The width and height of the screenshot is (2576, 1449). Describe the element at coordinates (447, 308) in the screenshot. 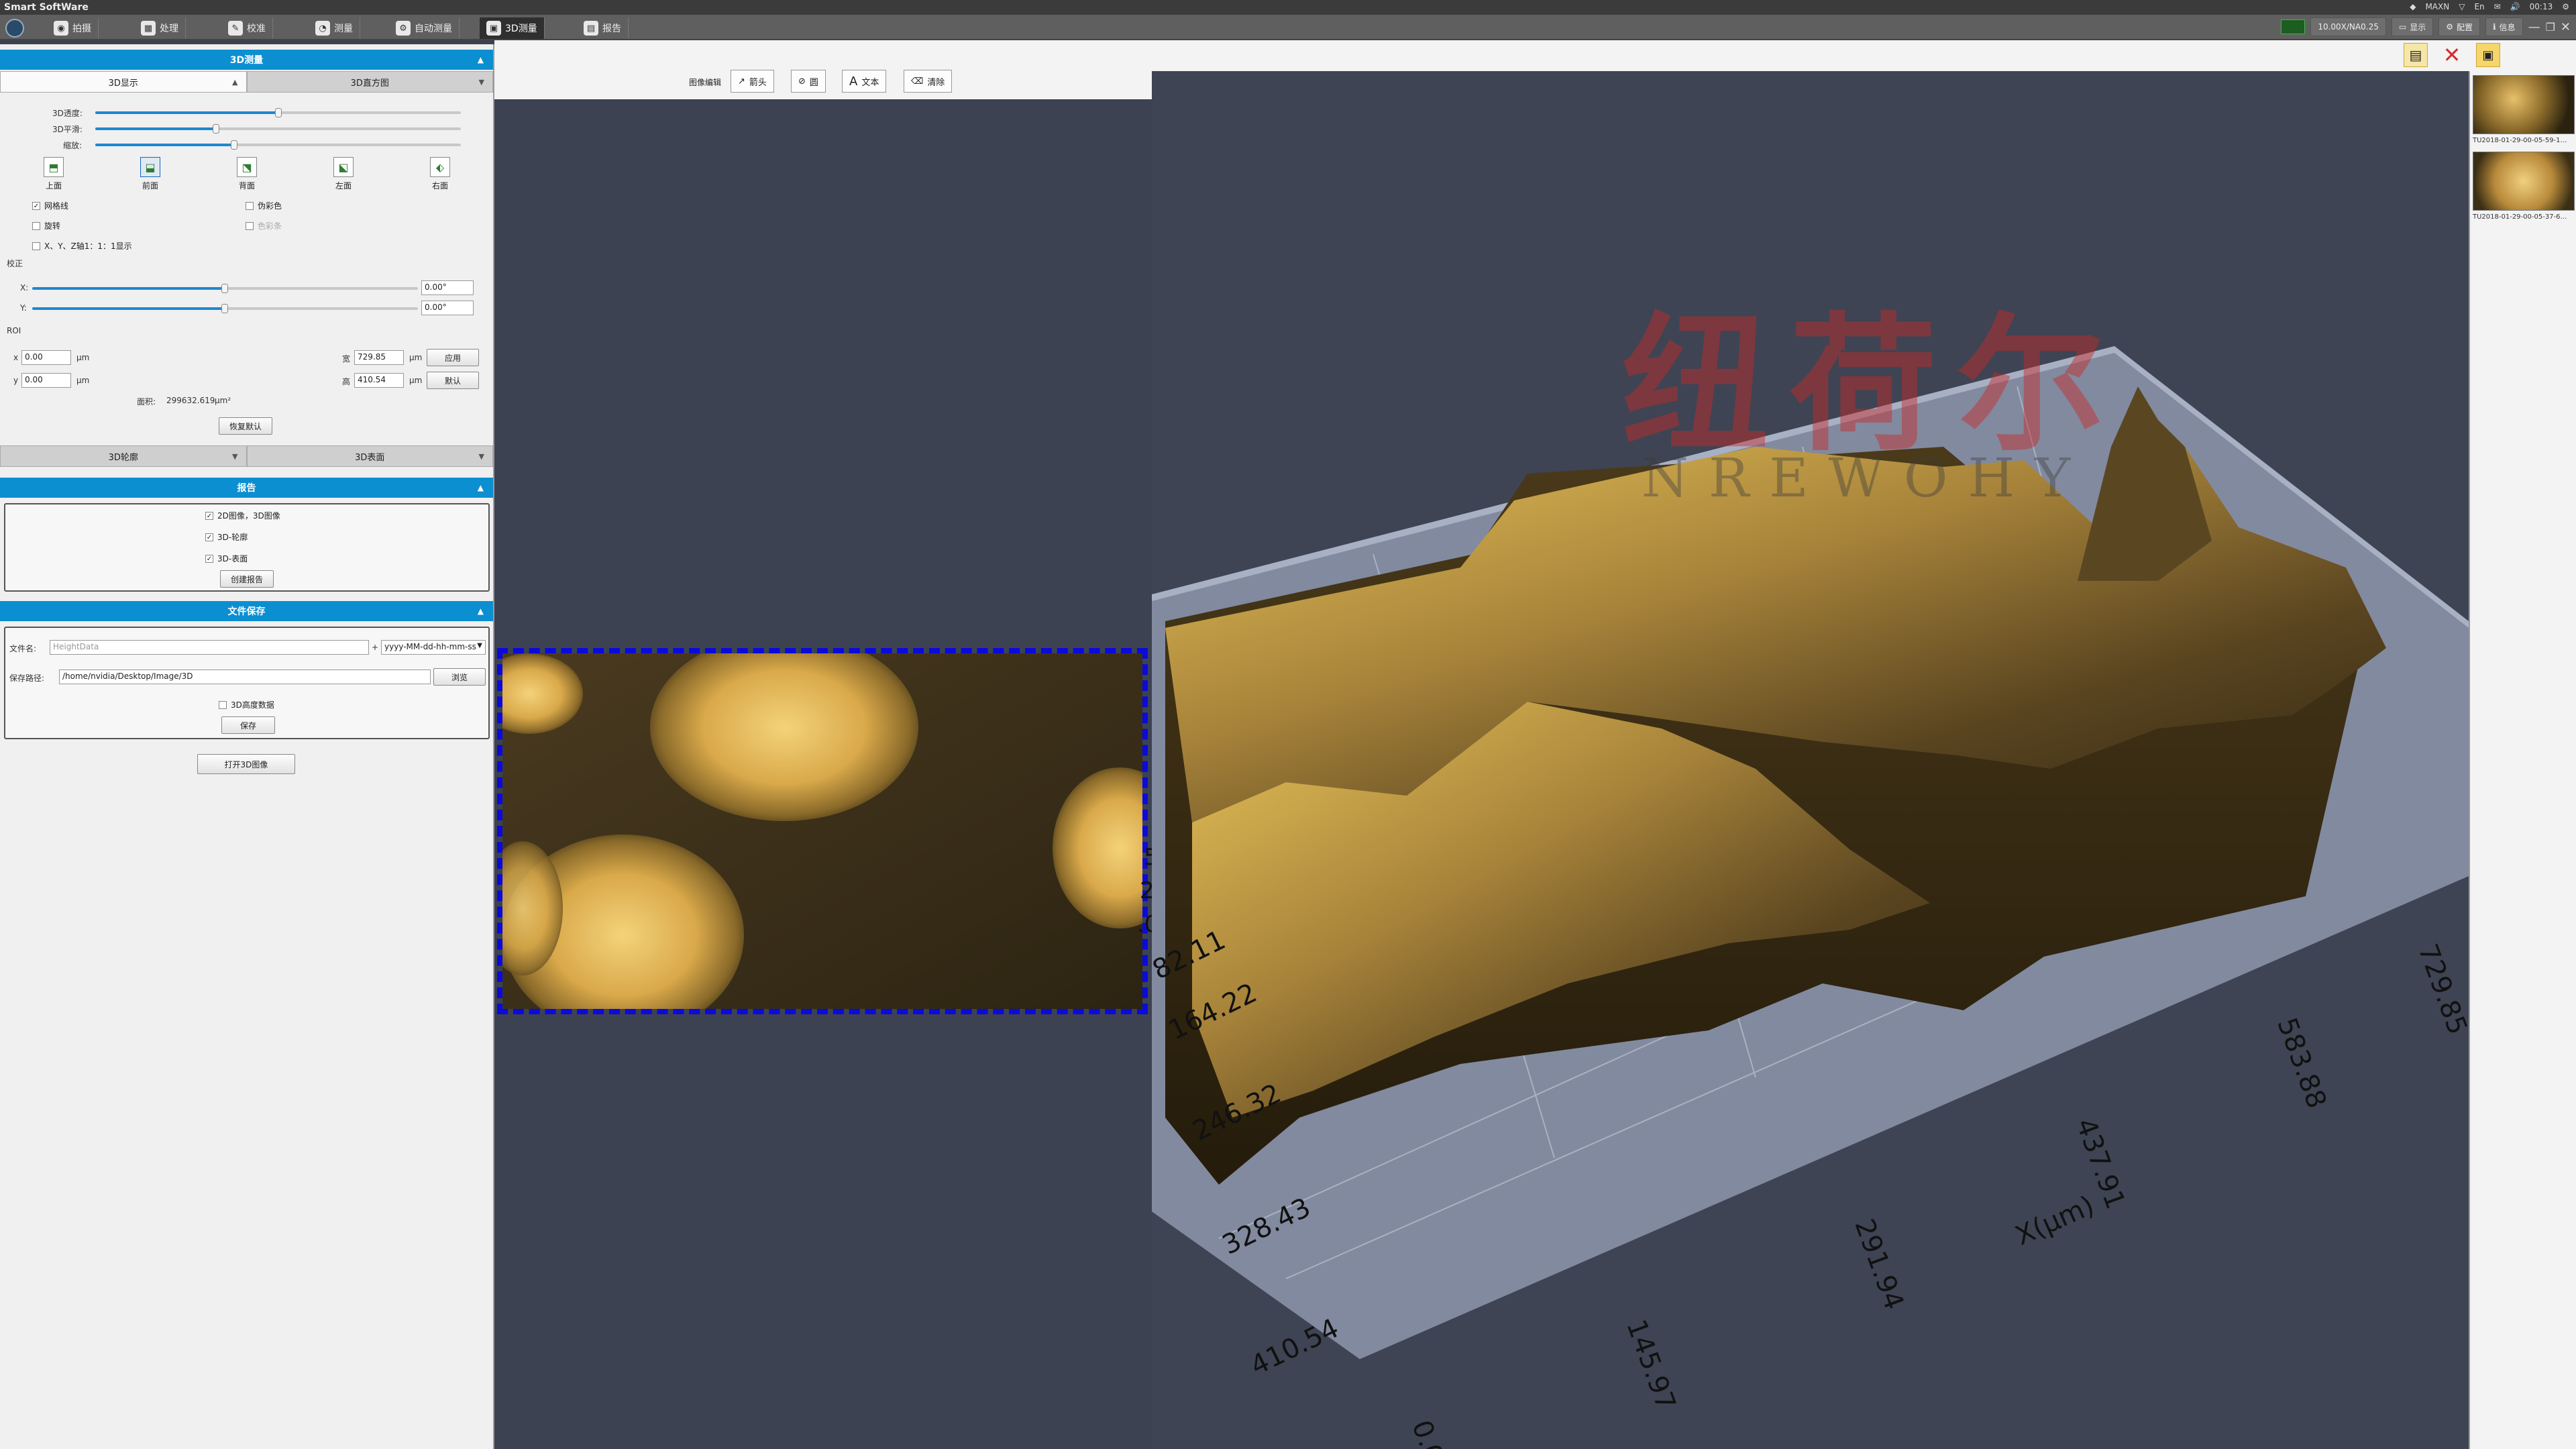

I see `correction-y-field: 0.00°` at that location.